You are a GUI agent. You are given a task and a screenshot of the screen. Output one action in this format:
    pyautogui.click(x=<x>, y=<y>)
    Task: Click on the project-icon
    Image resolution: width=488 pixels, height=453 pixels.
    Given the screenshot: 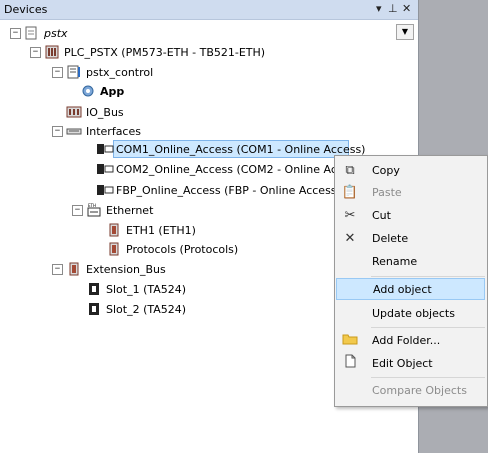 What is the action you would take?
    pyautogui.click(x=32, y=33)
    